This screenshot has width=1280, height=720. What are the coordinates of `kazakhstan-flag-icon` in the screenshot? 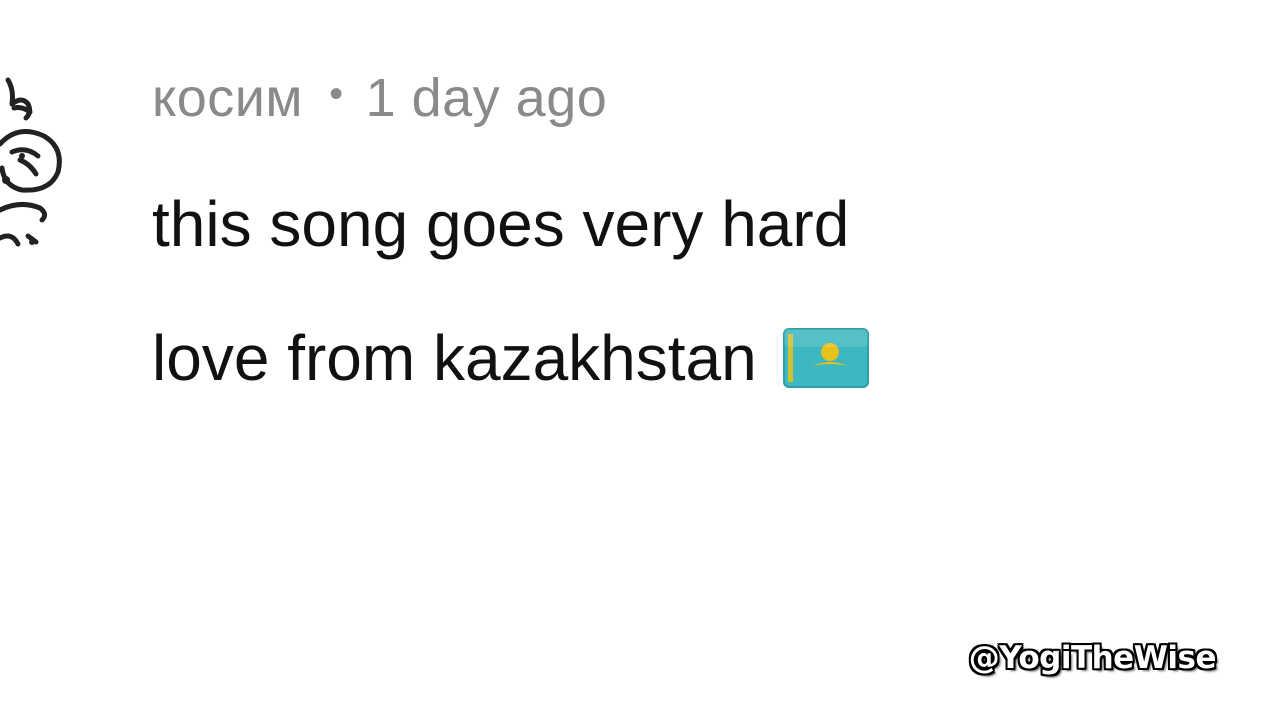 It's located at (825, 358).